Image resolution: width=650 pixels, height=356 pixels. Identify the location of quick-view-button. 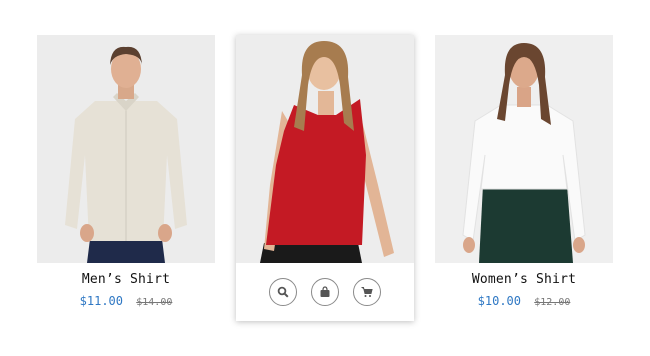
(283, 292).